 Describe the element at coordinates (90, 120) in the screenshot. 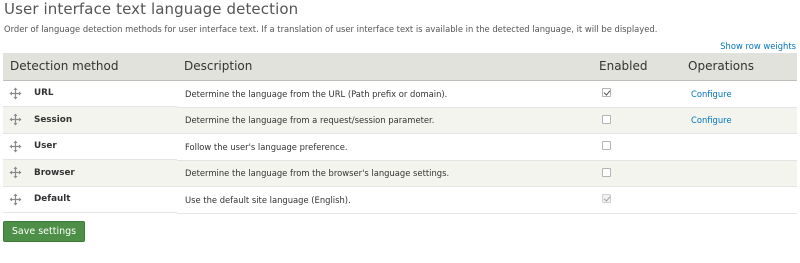

I see `detection-method-cell: Session` at that location.